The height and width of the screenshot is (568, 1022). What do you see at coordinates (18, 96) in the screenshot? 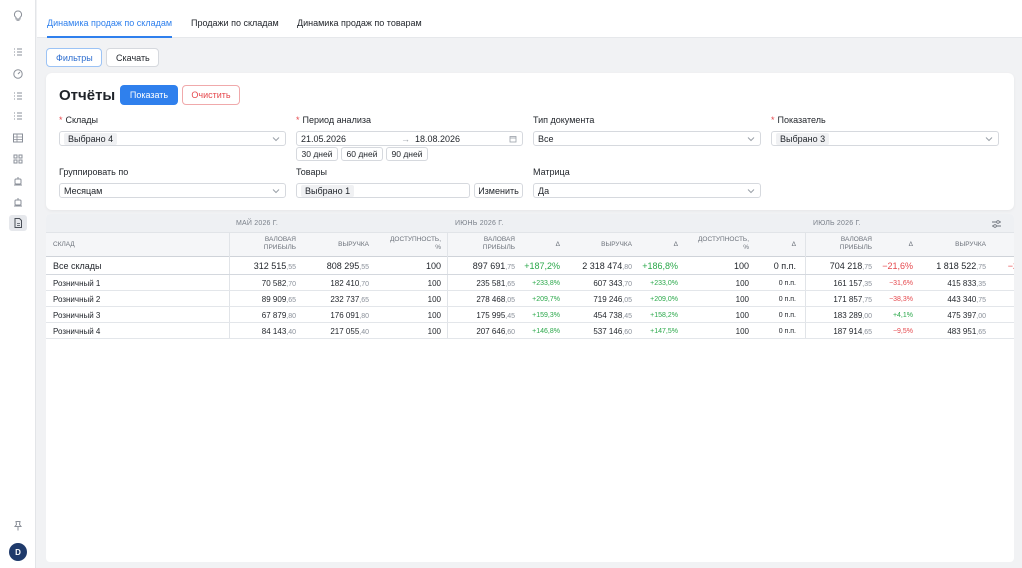
I see `orders-list-icon` at bounding box center [18, 96].